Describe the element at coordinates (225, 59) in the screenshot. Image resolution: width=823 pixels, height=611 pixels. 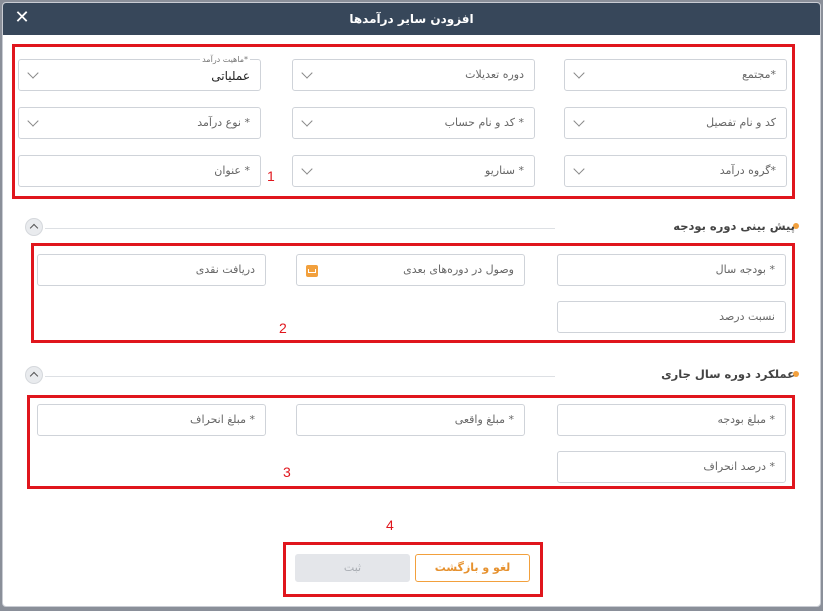
I see `income-nature-label: ماهیت درآمد*` at that location.